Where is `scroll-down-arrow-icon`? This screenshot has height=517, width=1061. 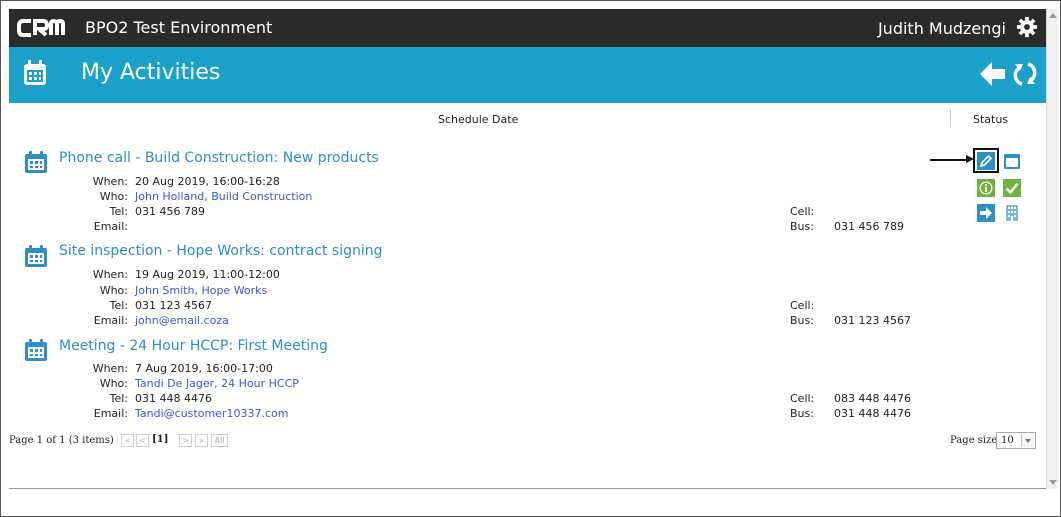
scroll-down-arrow-icon is located at coordinates (1053, 482).